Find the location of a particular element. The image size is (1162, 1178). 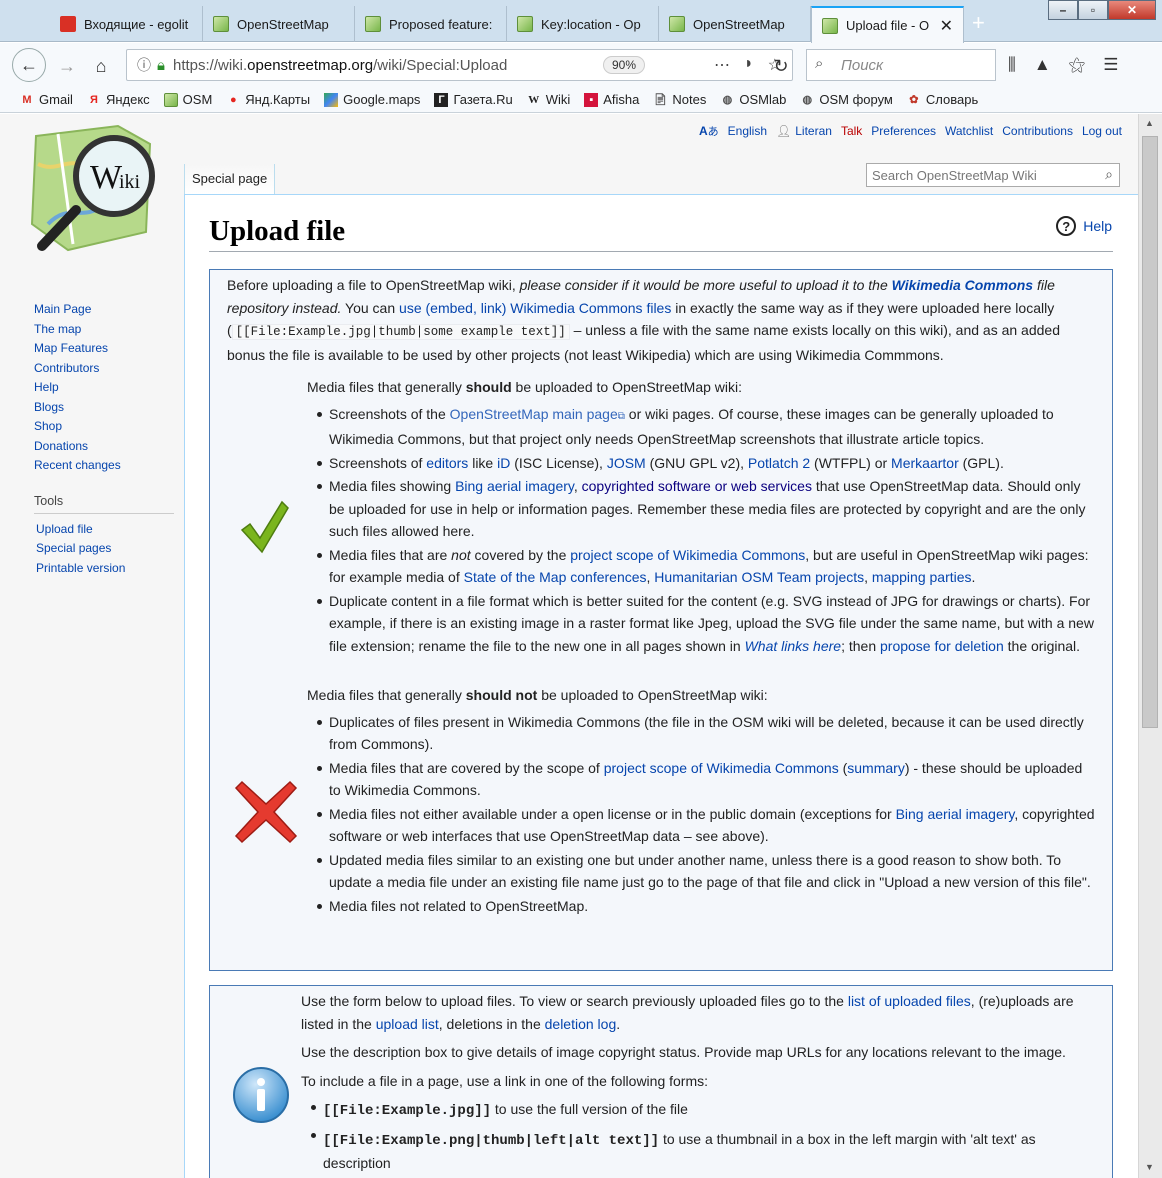

sidebar-item-printable-version: Printable version is located at coordinates (104, 569).